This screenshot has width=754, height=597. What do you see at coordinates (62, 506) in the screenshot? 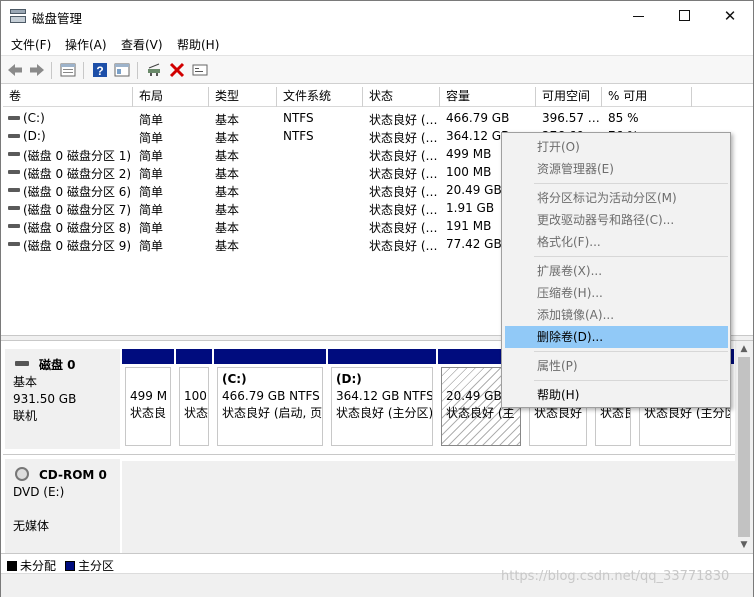
I see `cdrom-0-label: CD-ROM 0 DVD (E:) 无媒体` at bounding box center [62, 506].